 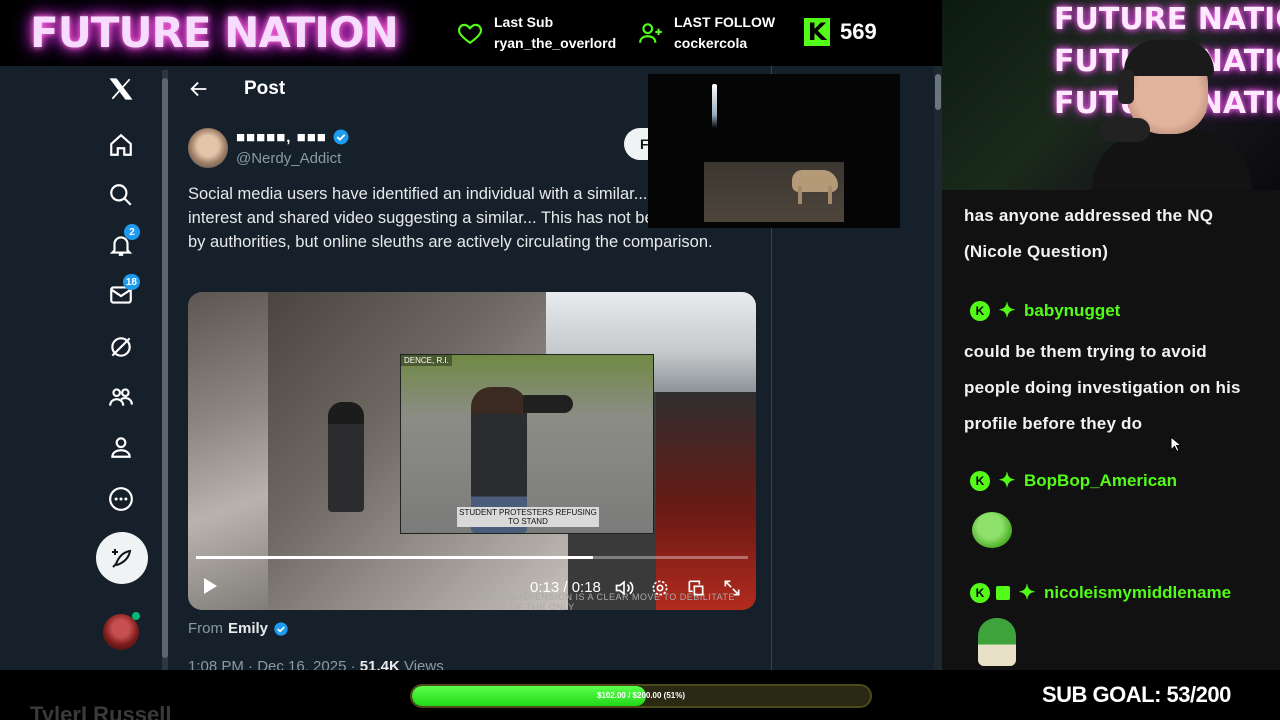 I want to click on fullscreen-icon, so click(x=732, y=588).